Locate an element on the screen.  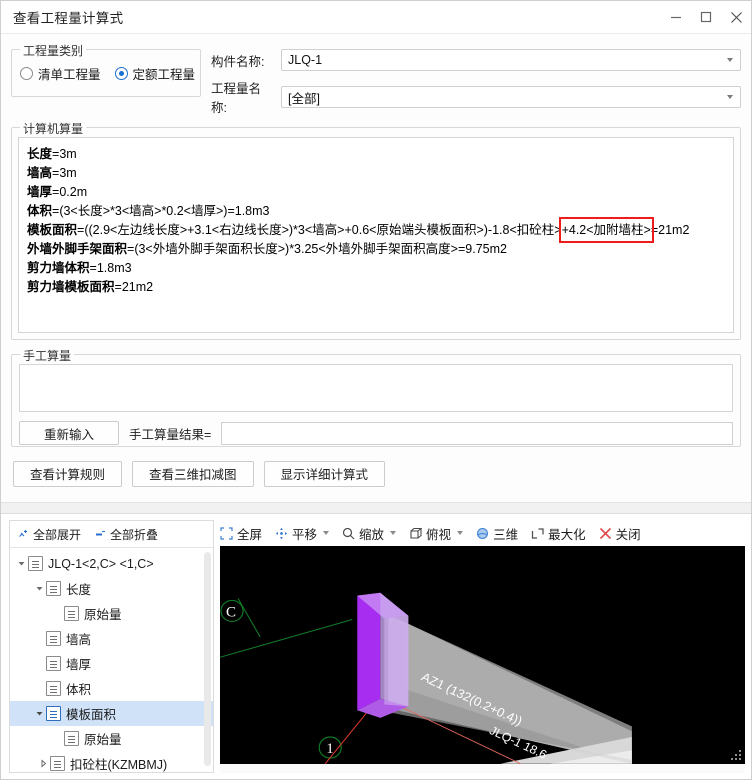
expand-all-icon is located at coordinates (23, 534).